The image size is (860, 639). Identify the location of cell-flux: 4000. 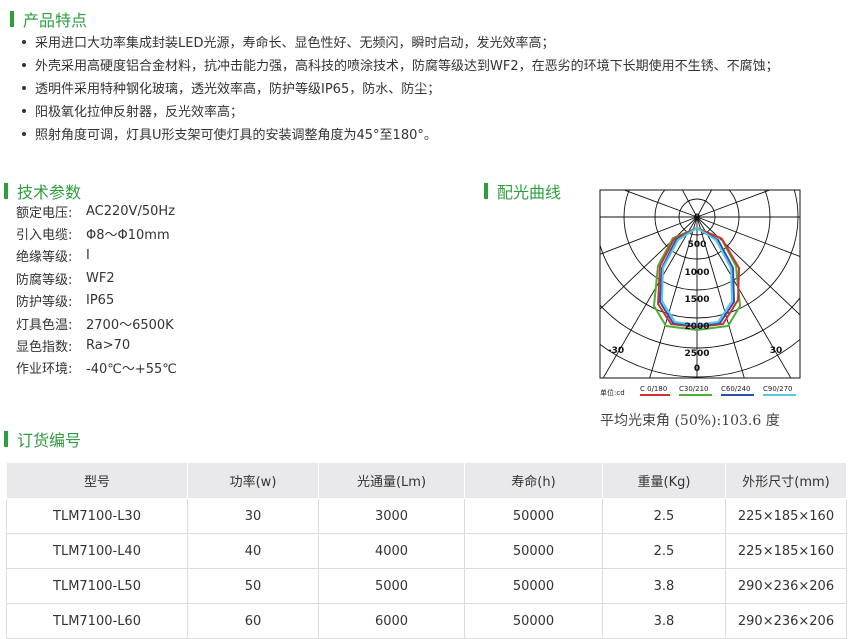
(391, 551).